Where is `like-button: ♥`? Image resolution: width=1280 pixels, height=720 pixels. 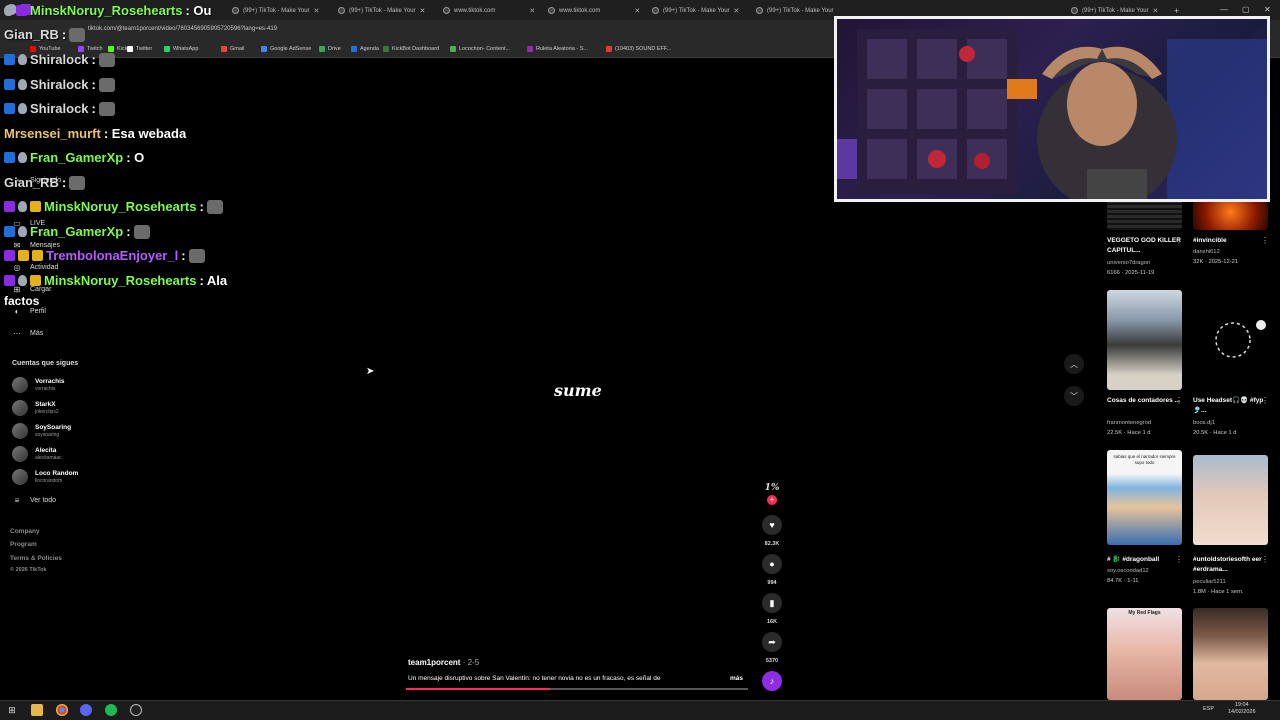 like-button: ♥ is located at coordinates (772, 525).